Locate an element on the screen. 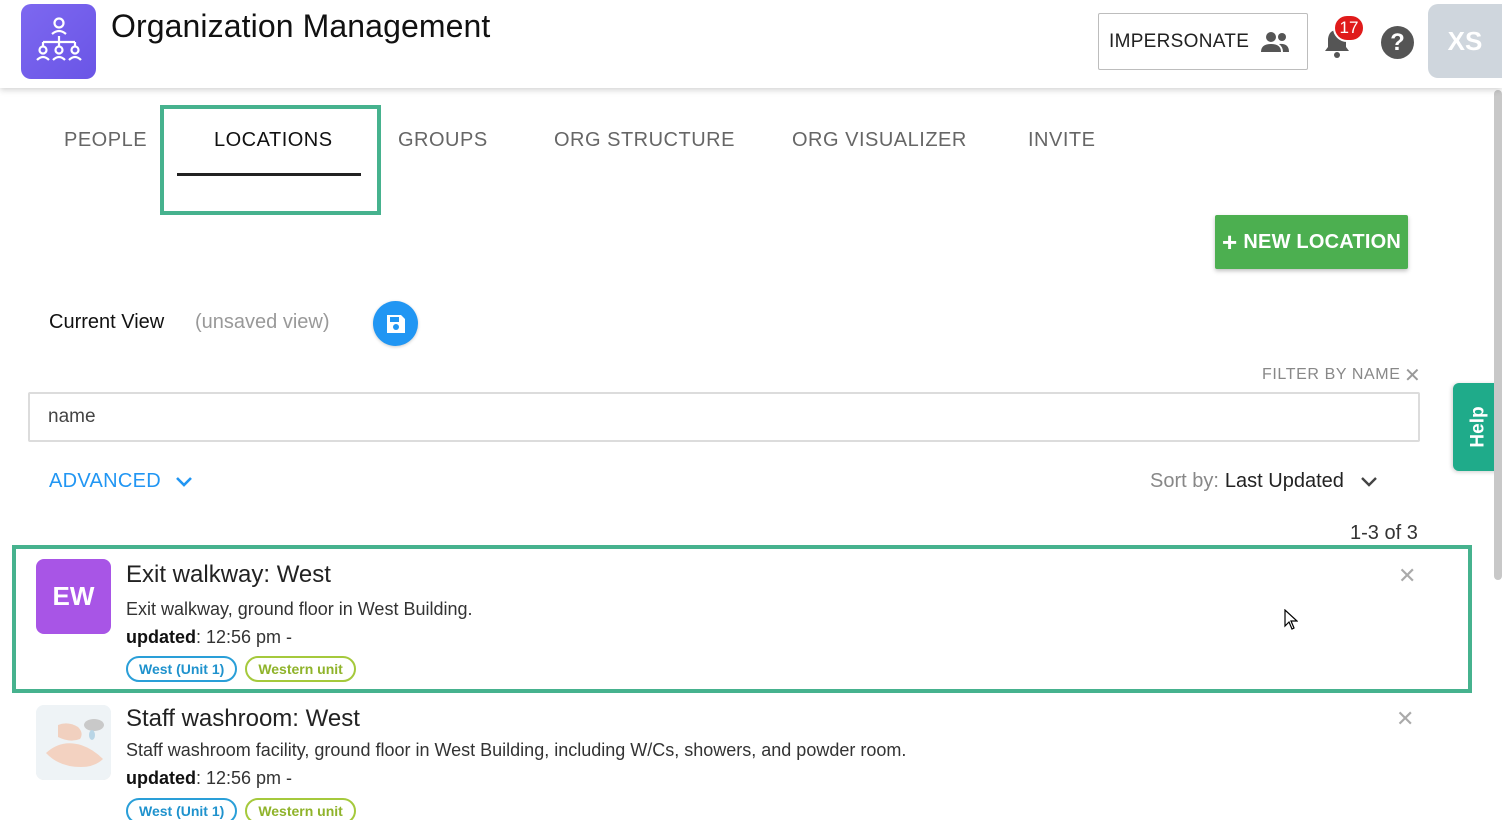 The image size is (1502, 820). new-location-button: + NEW LOCATION is located at coordinates (1311, 242).